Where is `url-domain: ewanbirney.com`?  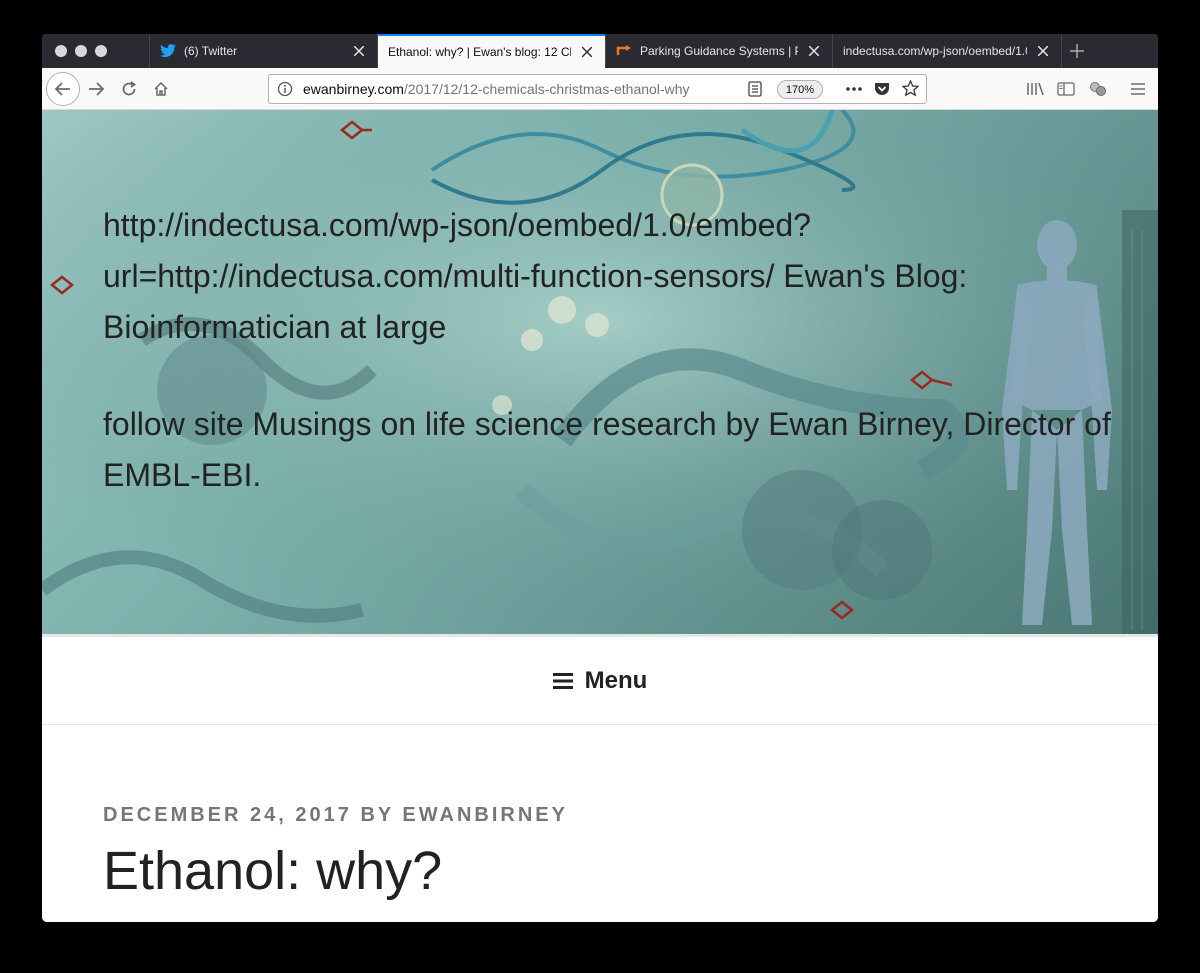
url-domain: ewanbirney.com is located at coordinates (353, 89).